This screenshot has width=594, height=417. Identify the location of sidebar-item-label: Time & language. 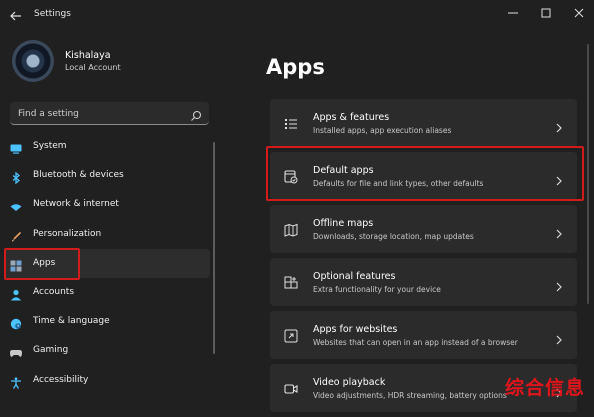
(71, 321).